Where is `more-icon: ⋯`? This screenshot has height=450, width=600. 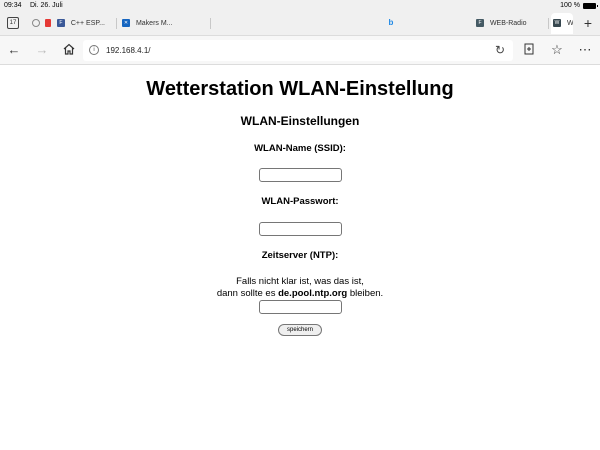
more-icon: ⋯ is located at coordinates (585, 49).